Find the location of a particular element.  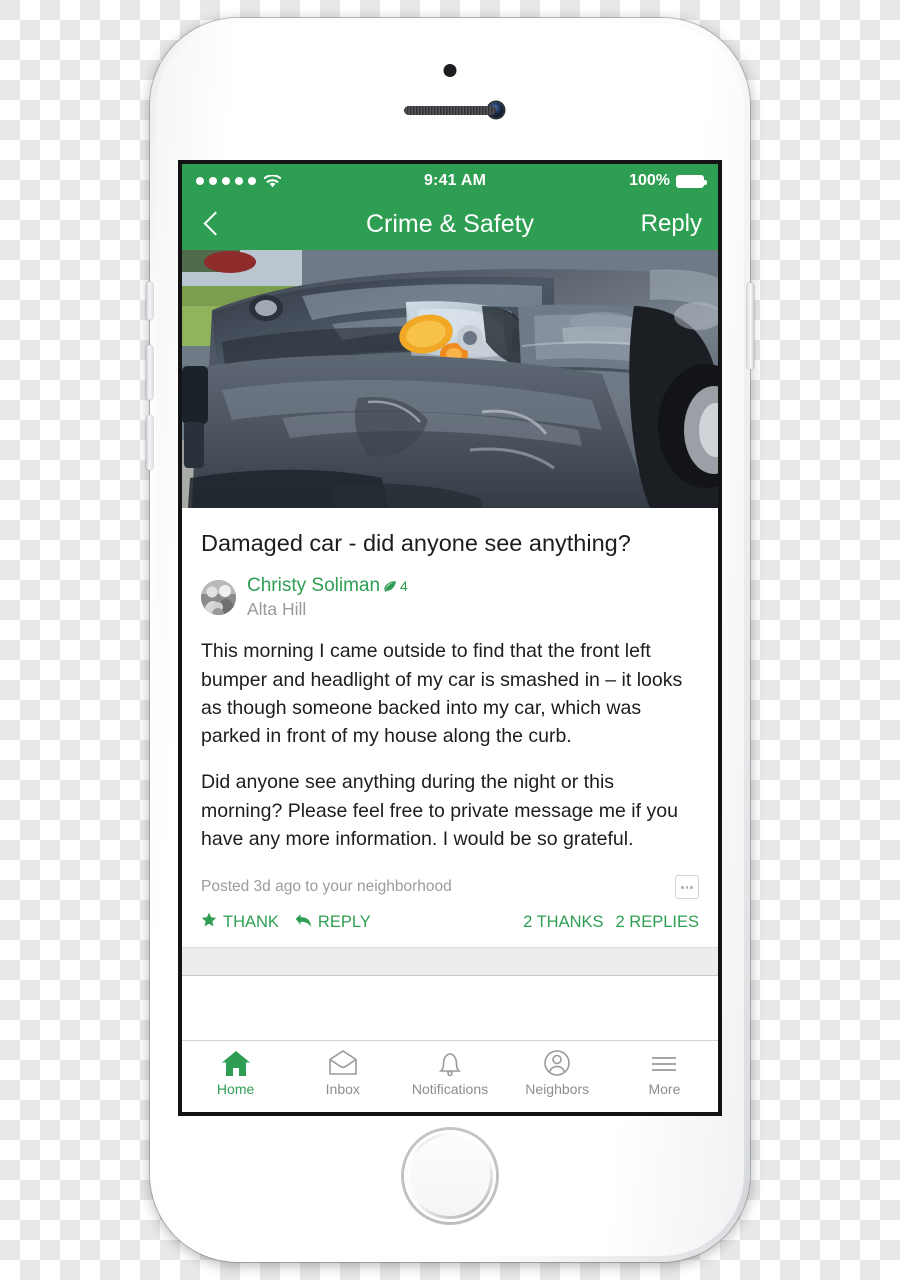

star-icon is located at coordinates (209, 922).